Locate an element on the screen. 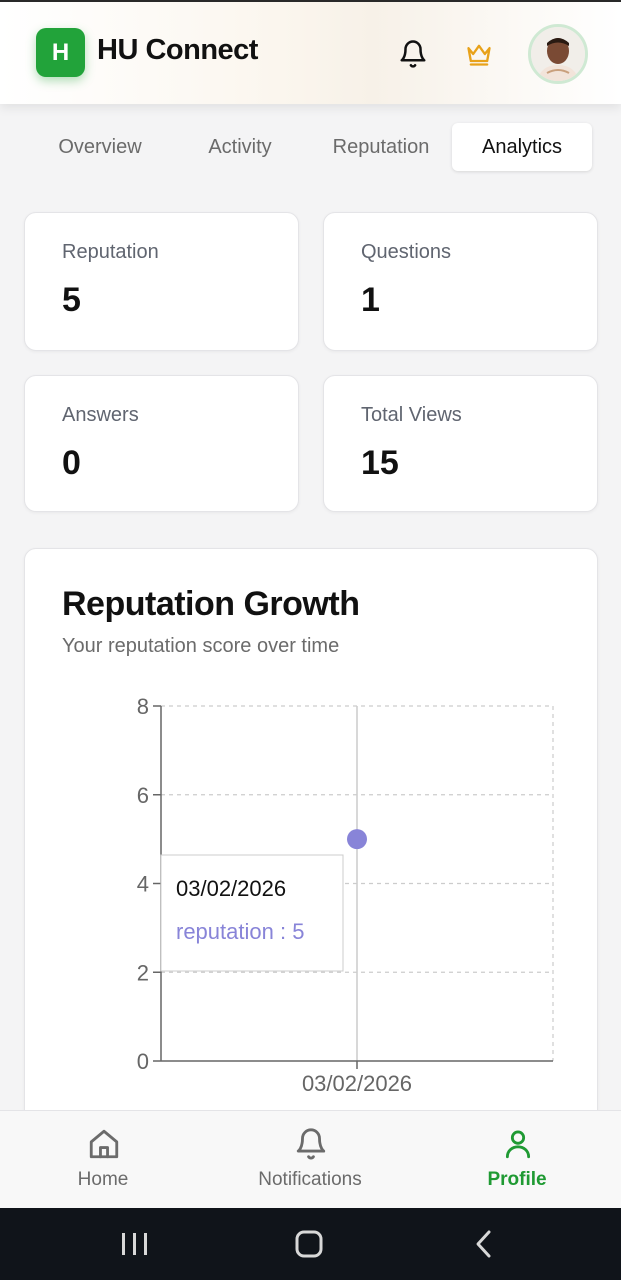 The image size is (621, 1280). tooltip-box is located at coordinates (252, 913).